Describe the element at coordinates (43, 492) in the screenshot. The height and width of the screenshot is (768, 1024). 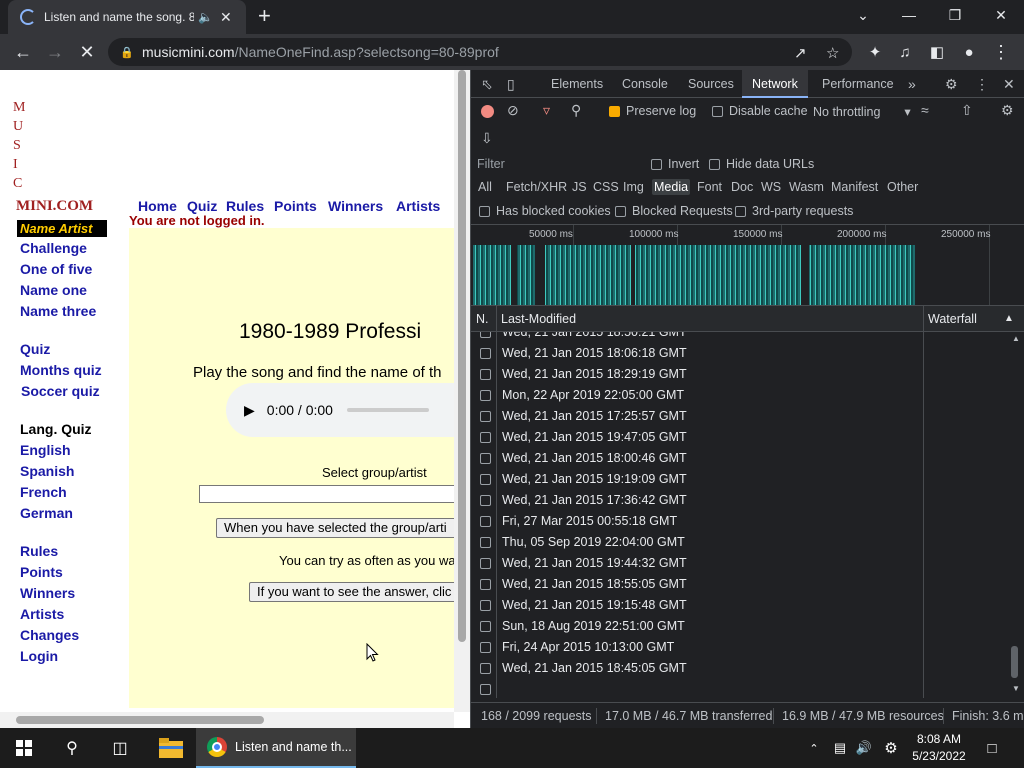
I see `nav-french: French` at that location.